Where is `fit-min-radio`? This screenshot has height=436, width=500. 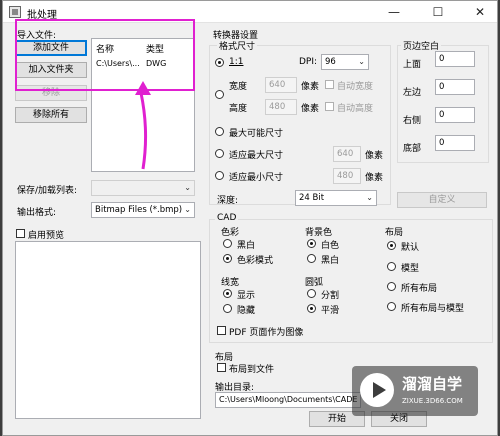
fit-min-radio is located at coordinates (219, 175).